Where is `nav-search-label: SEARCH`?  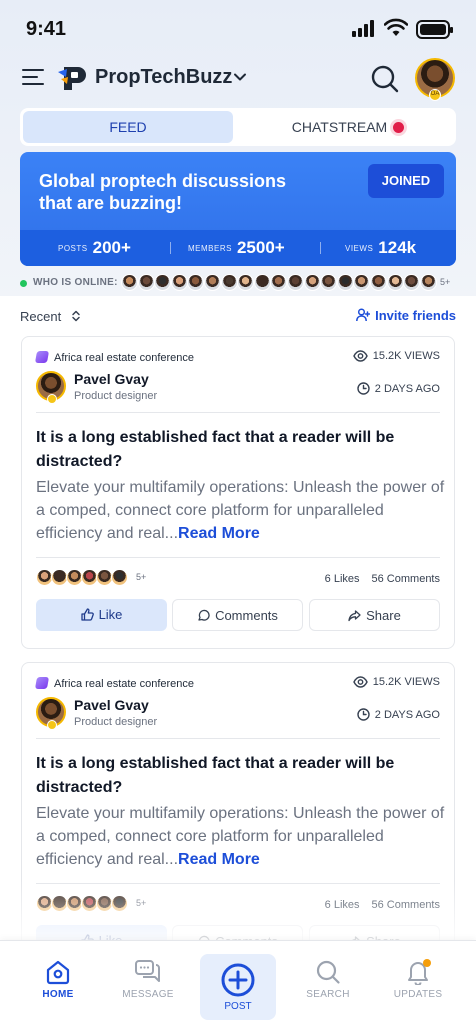
nav-search-label: SEARCH is located at coordinates (328, 994).